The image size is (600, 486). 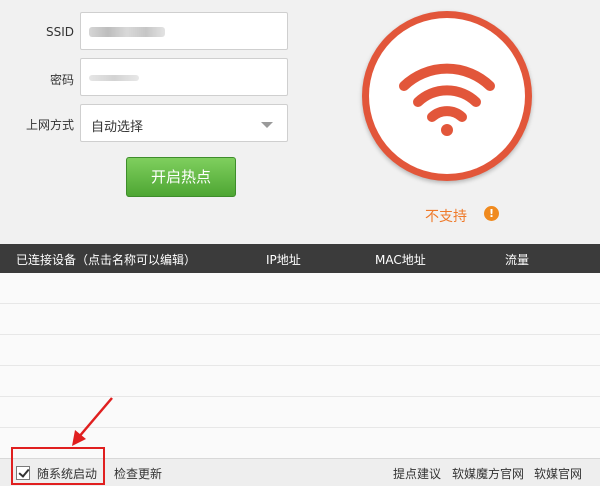 I want to click on password-field, so click(x=184, y=77).